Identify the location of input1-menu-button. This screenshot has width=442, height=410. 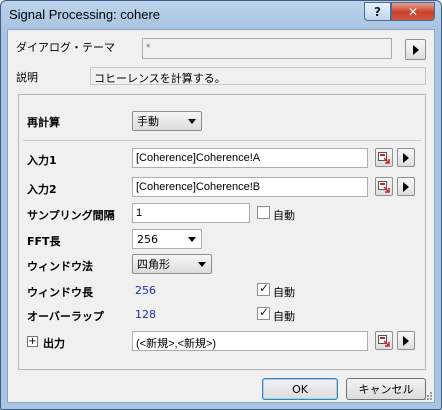
(406, 157).